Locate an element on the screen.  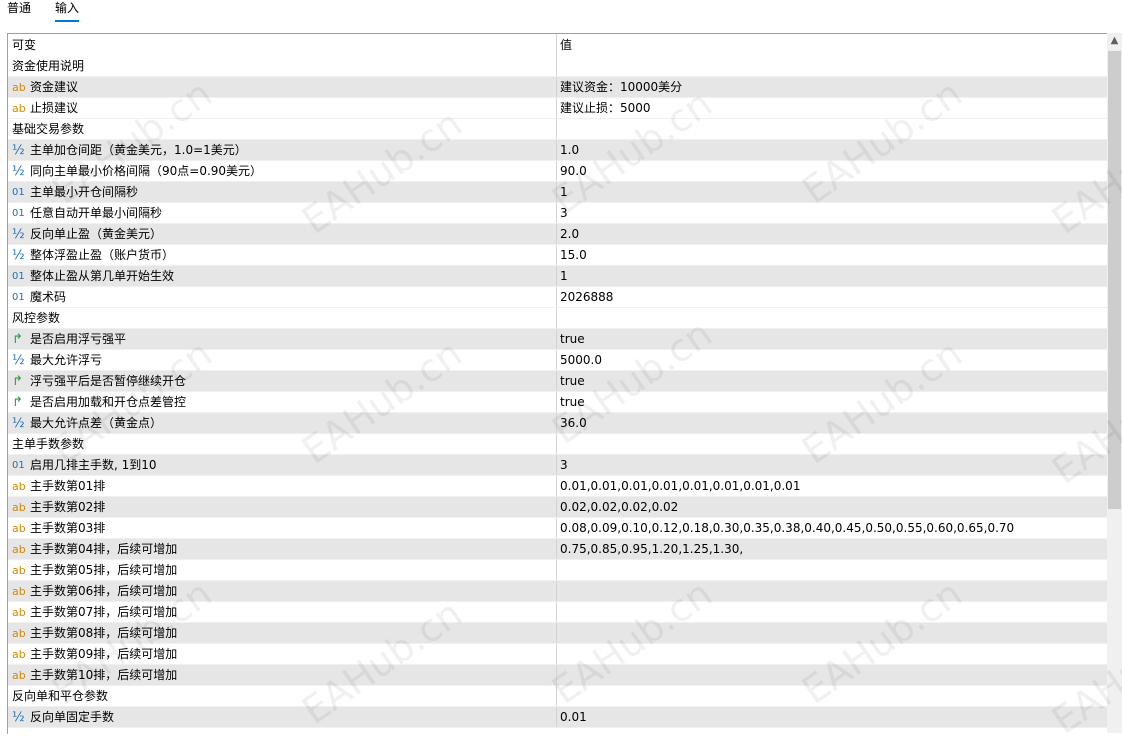
param-row: ab 主手数第10排，后续可增加 is located at coordinates (565, 675).